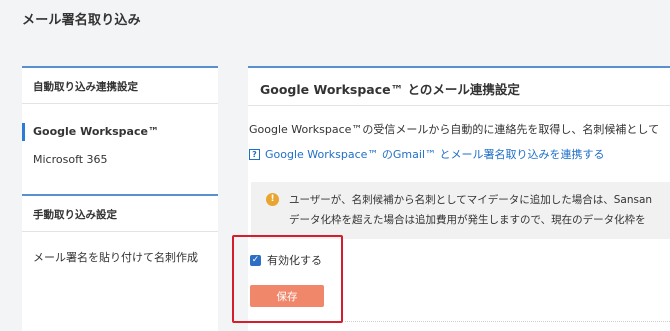  I want to click on sidebar-section-title: 自動取り込み連携設定, so click(85, 87).